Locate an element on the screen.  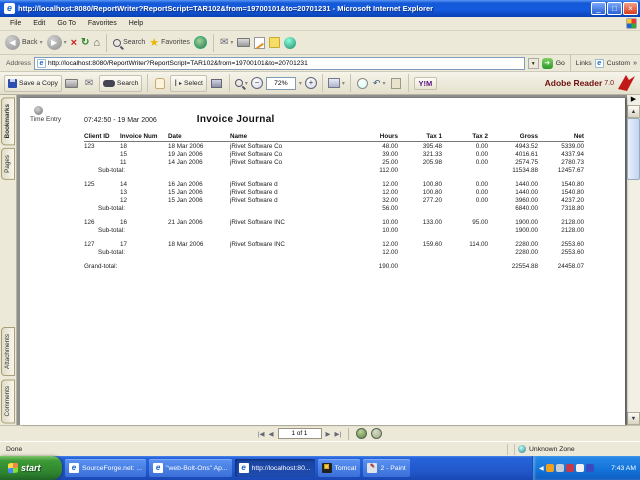
next-page-button: ▶ is located at coordinates (328, 434).